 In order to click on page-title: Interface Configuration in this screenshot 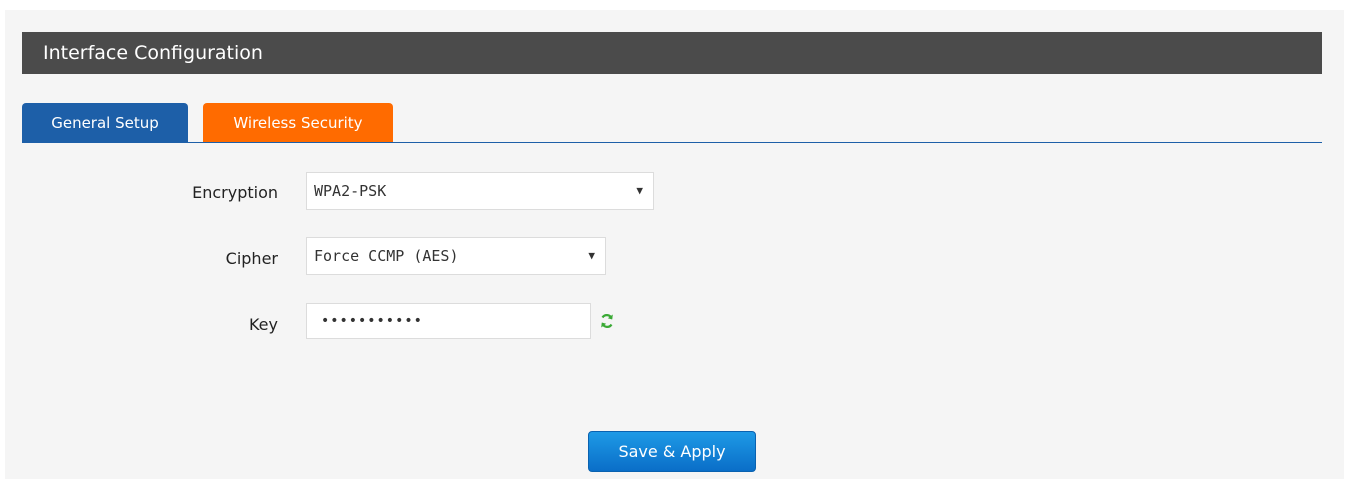, I will do `click(672, 53)`.